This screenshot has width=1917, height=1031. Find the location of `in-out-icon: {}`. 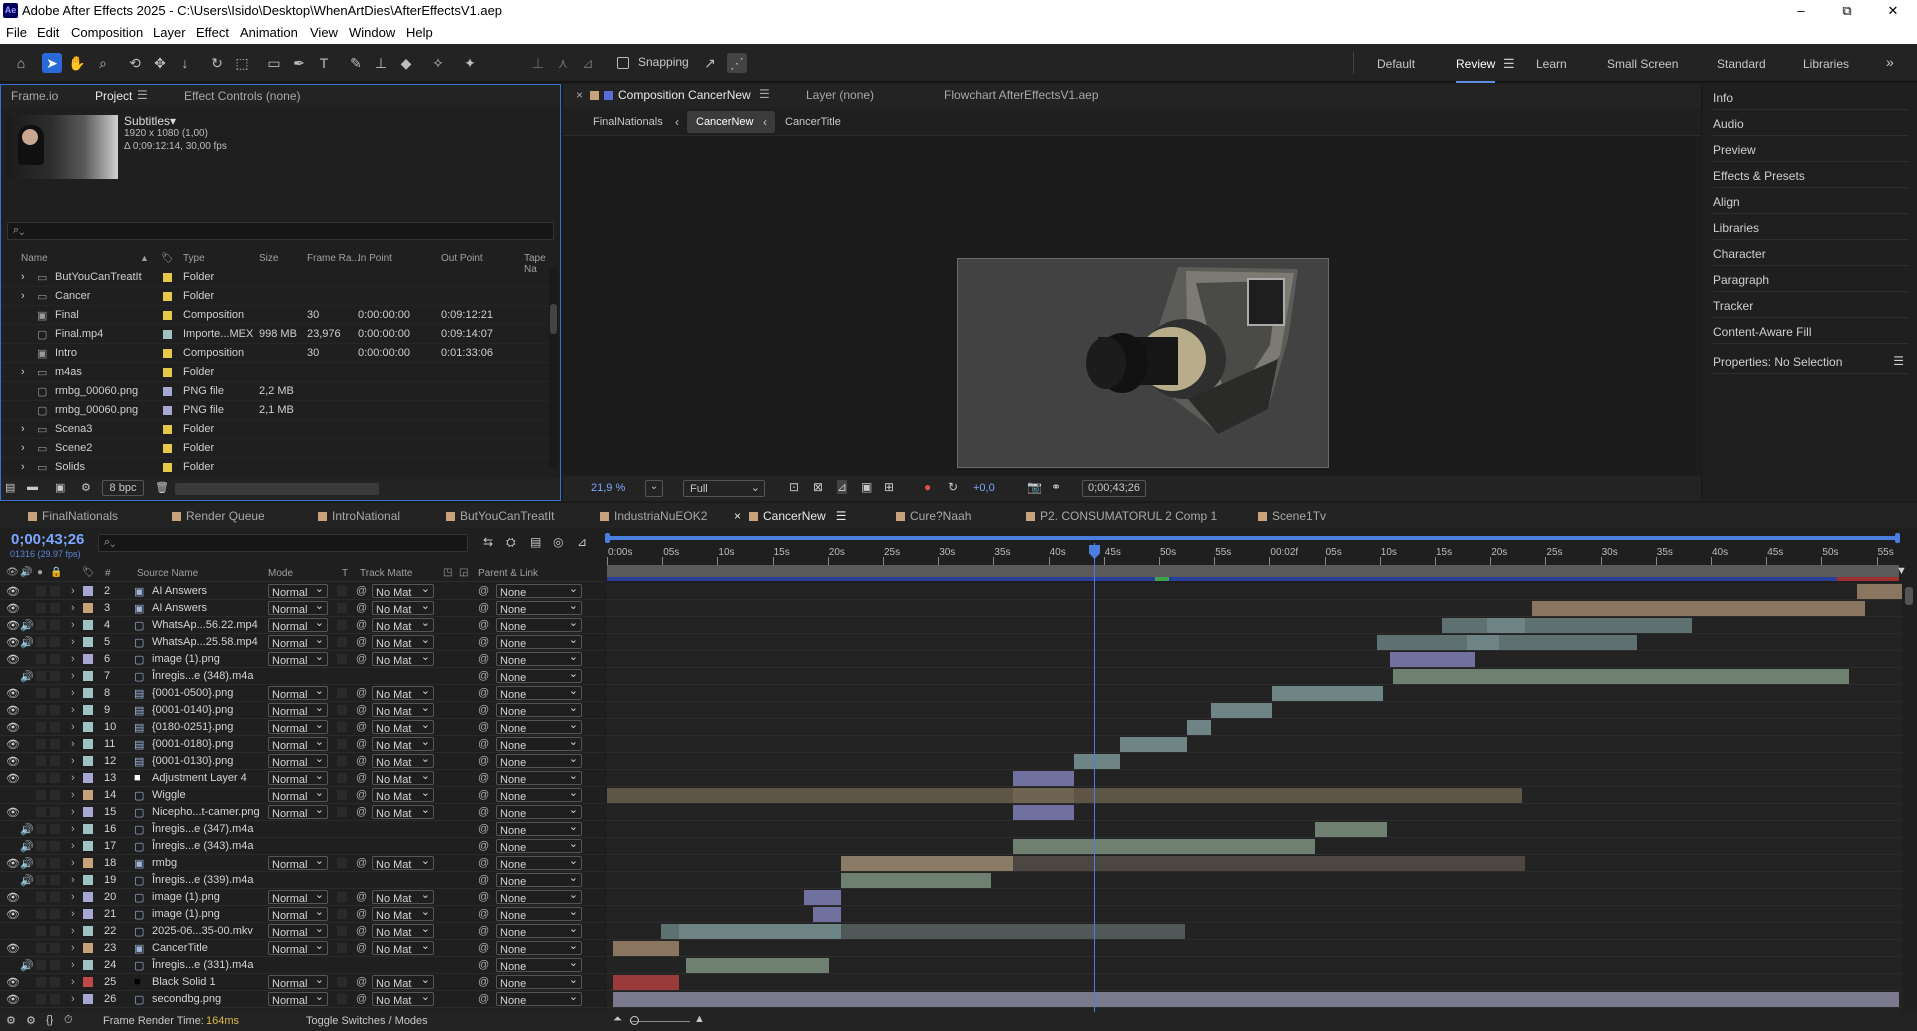

in-out-icon: {} is located at coordinates (49, 1020).